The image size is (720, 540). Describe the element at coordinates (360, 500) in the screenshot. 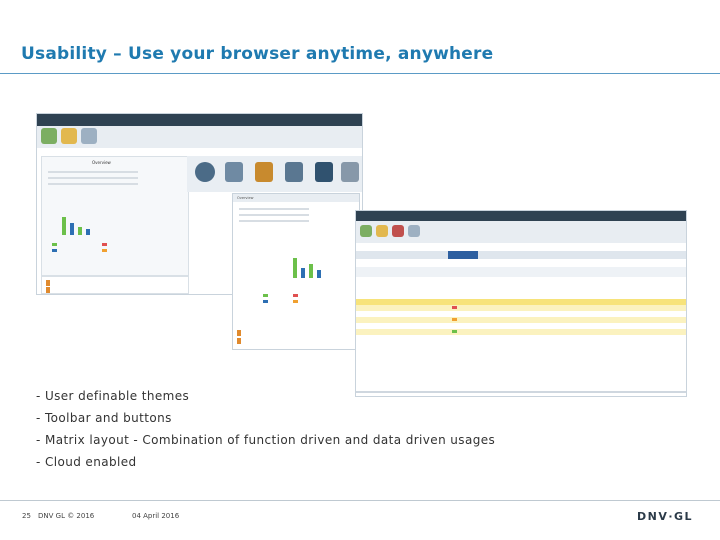

I see `footer-divider` at that location.